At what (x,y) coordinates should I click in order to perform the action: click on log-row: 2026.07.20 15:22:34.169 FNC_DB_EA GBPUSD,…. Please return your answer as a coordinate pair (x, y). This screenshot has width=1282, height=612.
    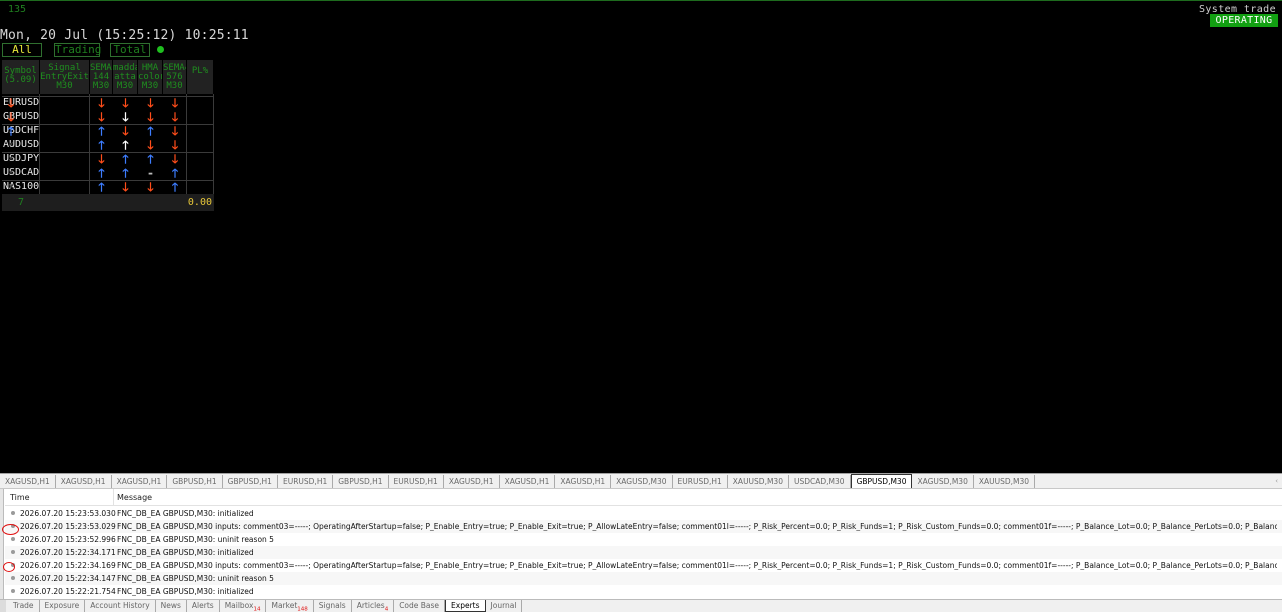
    Looking at the image, I should click on (643, 565).